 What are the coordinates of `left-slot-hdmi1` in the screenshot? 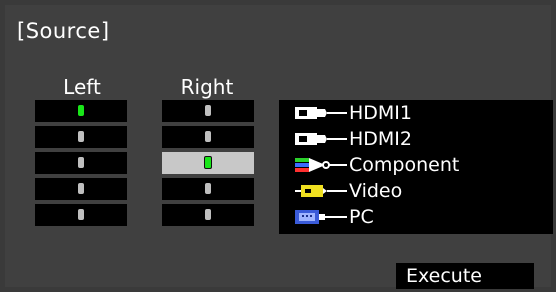 It's located at (81, 111).